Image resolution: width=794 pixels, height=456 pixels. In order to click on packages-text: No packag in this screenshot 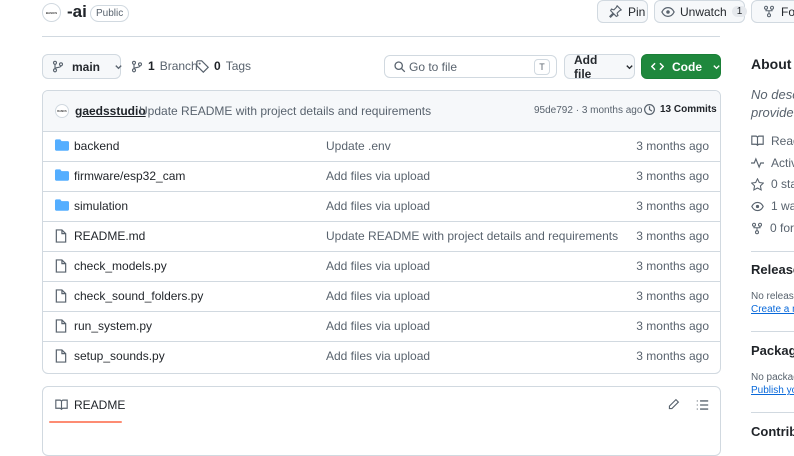, I will do `click(772, 377)`.